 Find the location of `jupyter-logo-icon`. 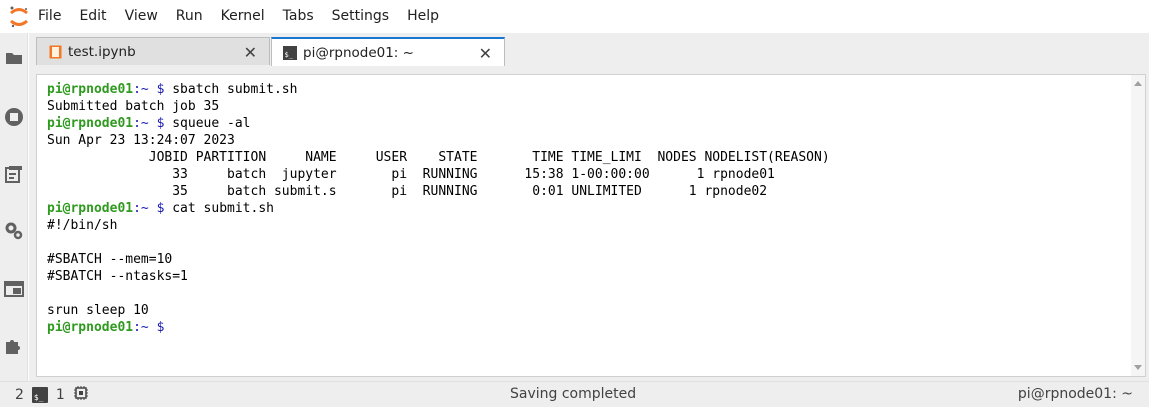

jupyter-logo-icon is located at coordinates (19, 16).